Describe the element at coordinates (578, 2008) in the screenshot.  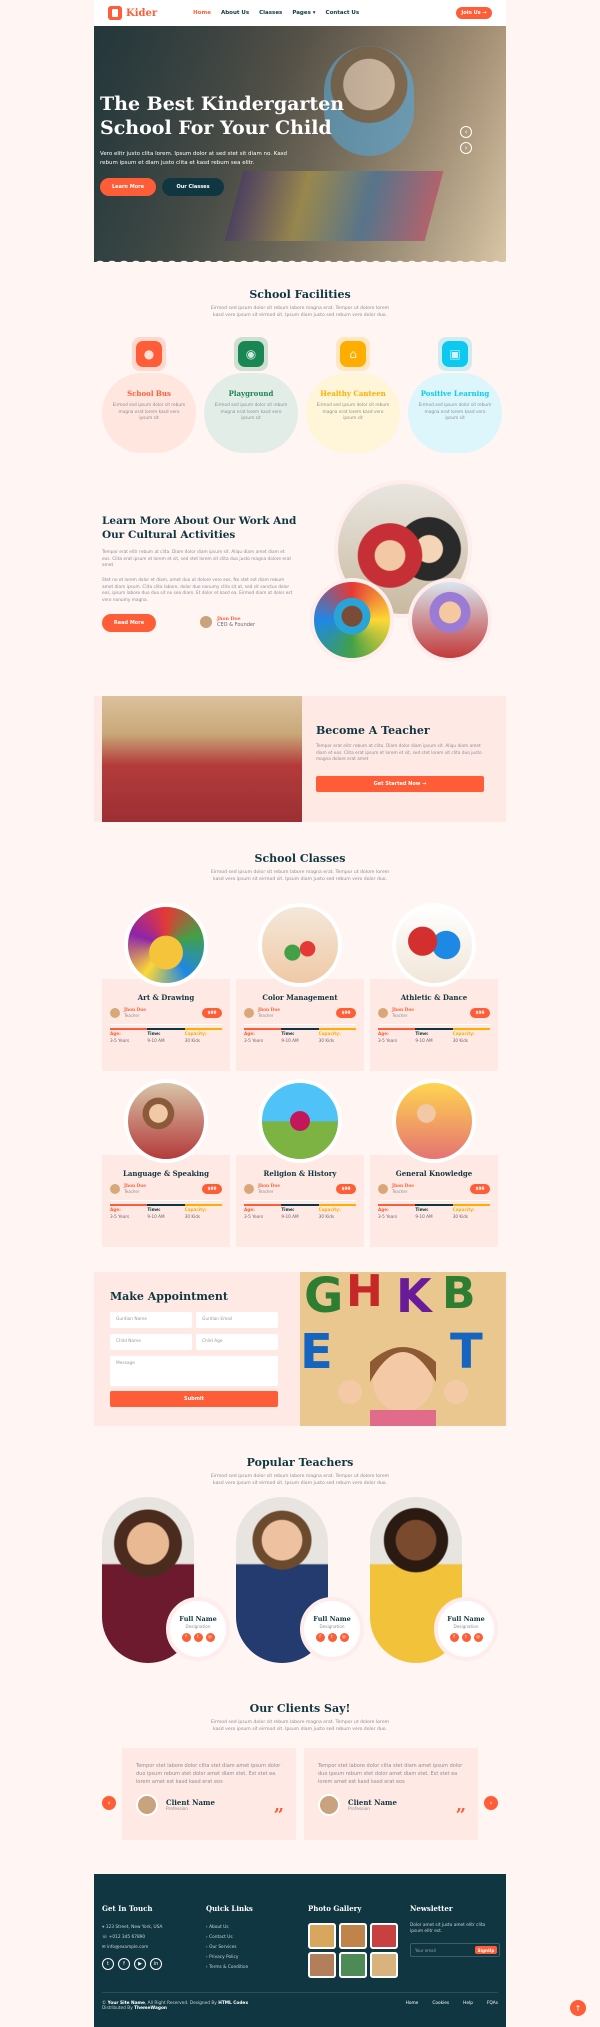
I see `back-to-top-icon: ↑` at that location.